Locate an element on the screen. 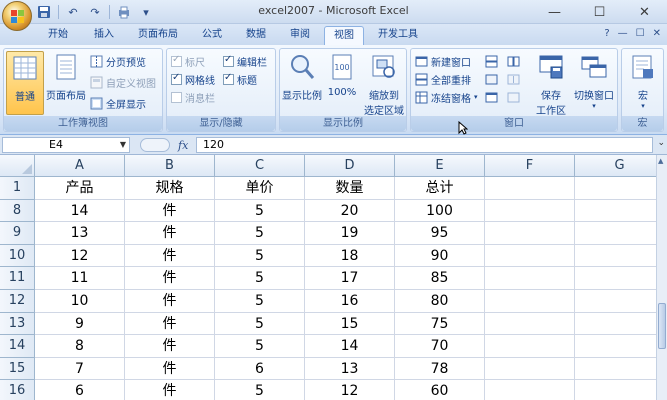 This screenshot has width=667, height=400. message-bar-check-icon is located at coordinates (176, 97).